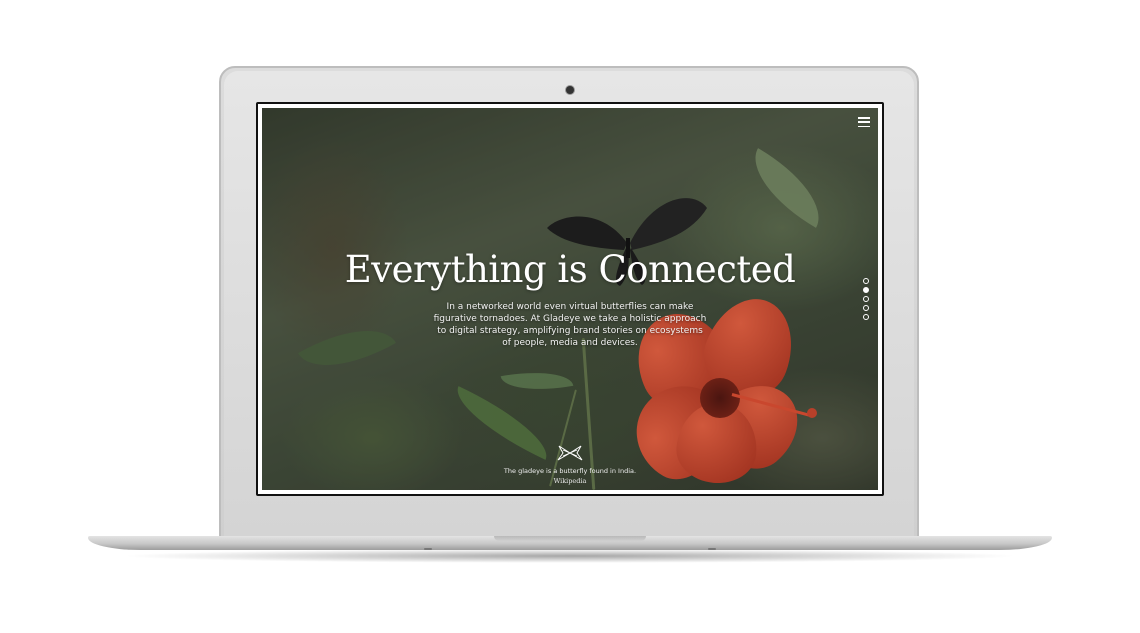 This screenshot has width=1140, height=633. What do you see at coordinates (570, 538) in the screenshot?
I see `laptop-hinge-notch` at bounding box center [570, 538].